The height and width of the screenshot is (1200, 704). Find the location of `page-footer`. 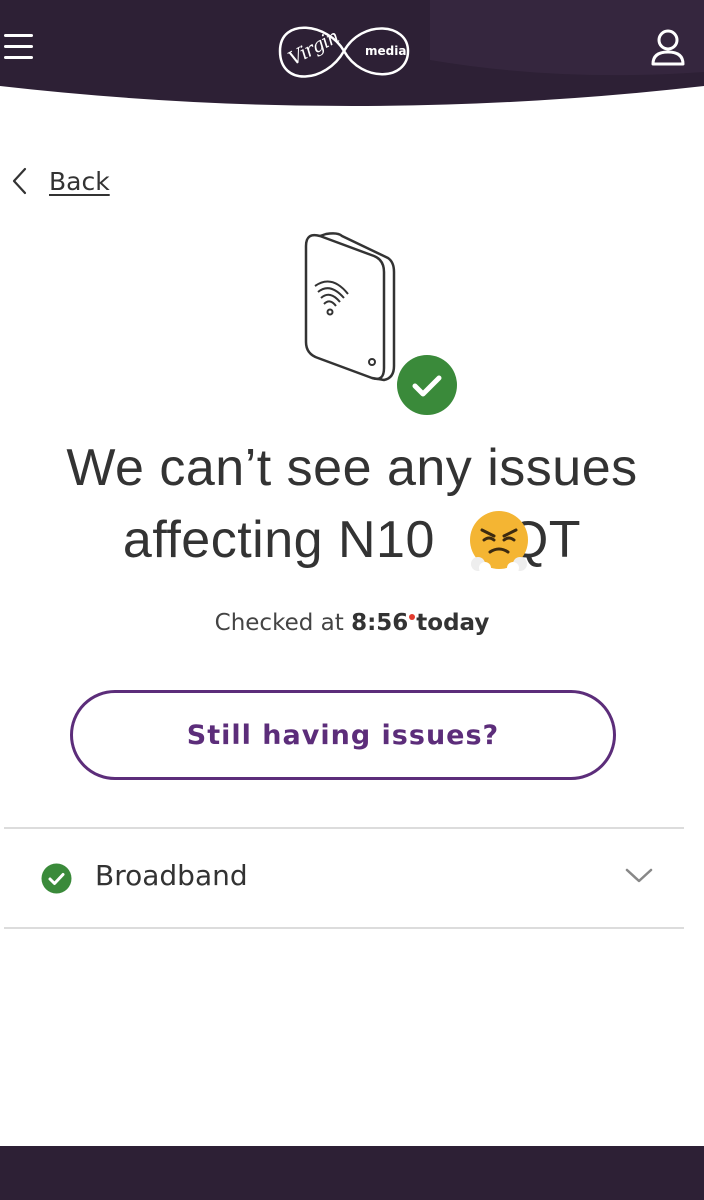

page-footer is located at coordinates (352, 1173).